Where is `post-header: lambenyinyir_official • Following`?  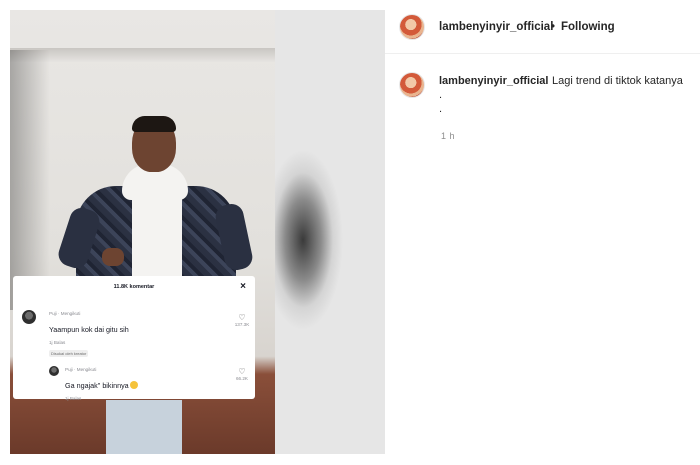 post-header: lambenyinyir_official • Following is located at coordinates (542, 27).